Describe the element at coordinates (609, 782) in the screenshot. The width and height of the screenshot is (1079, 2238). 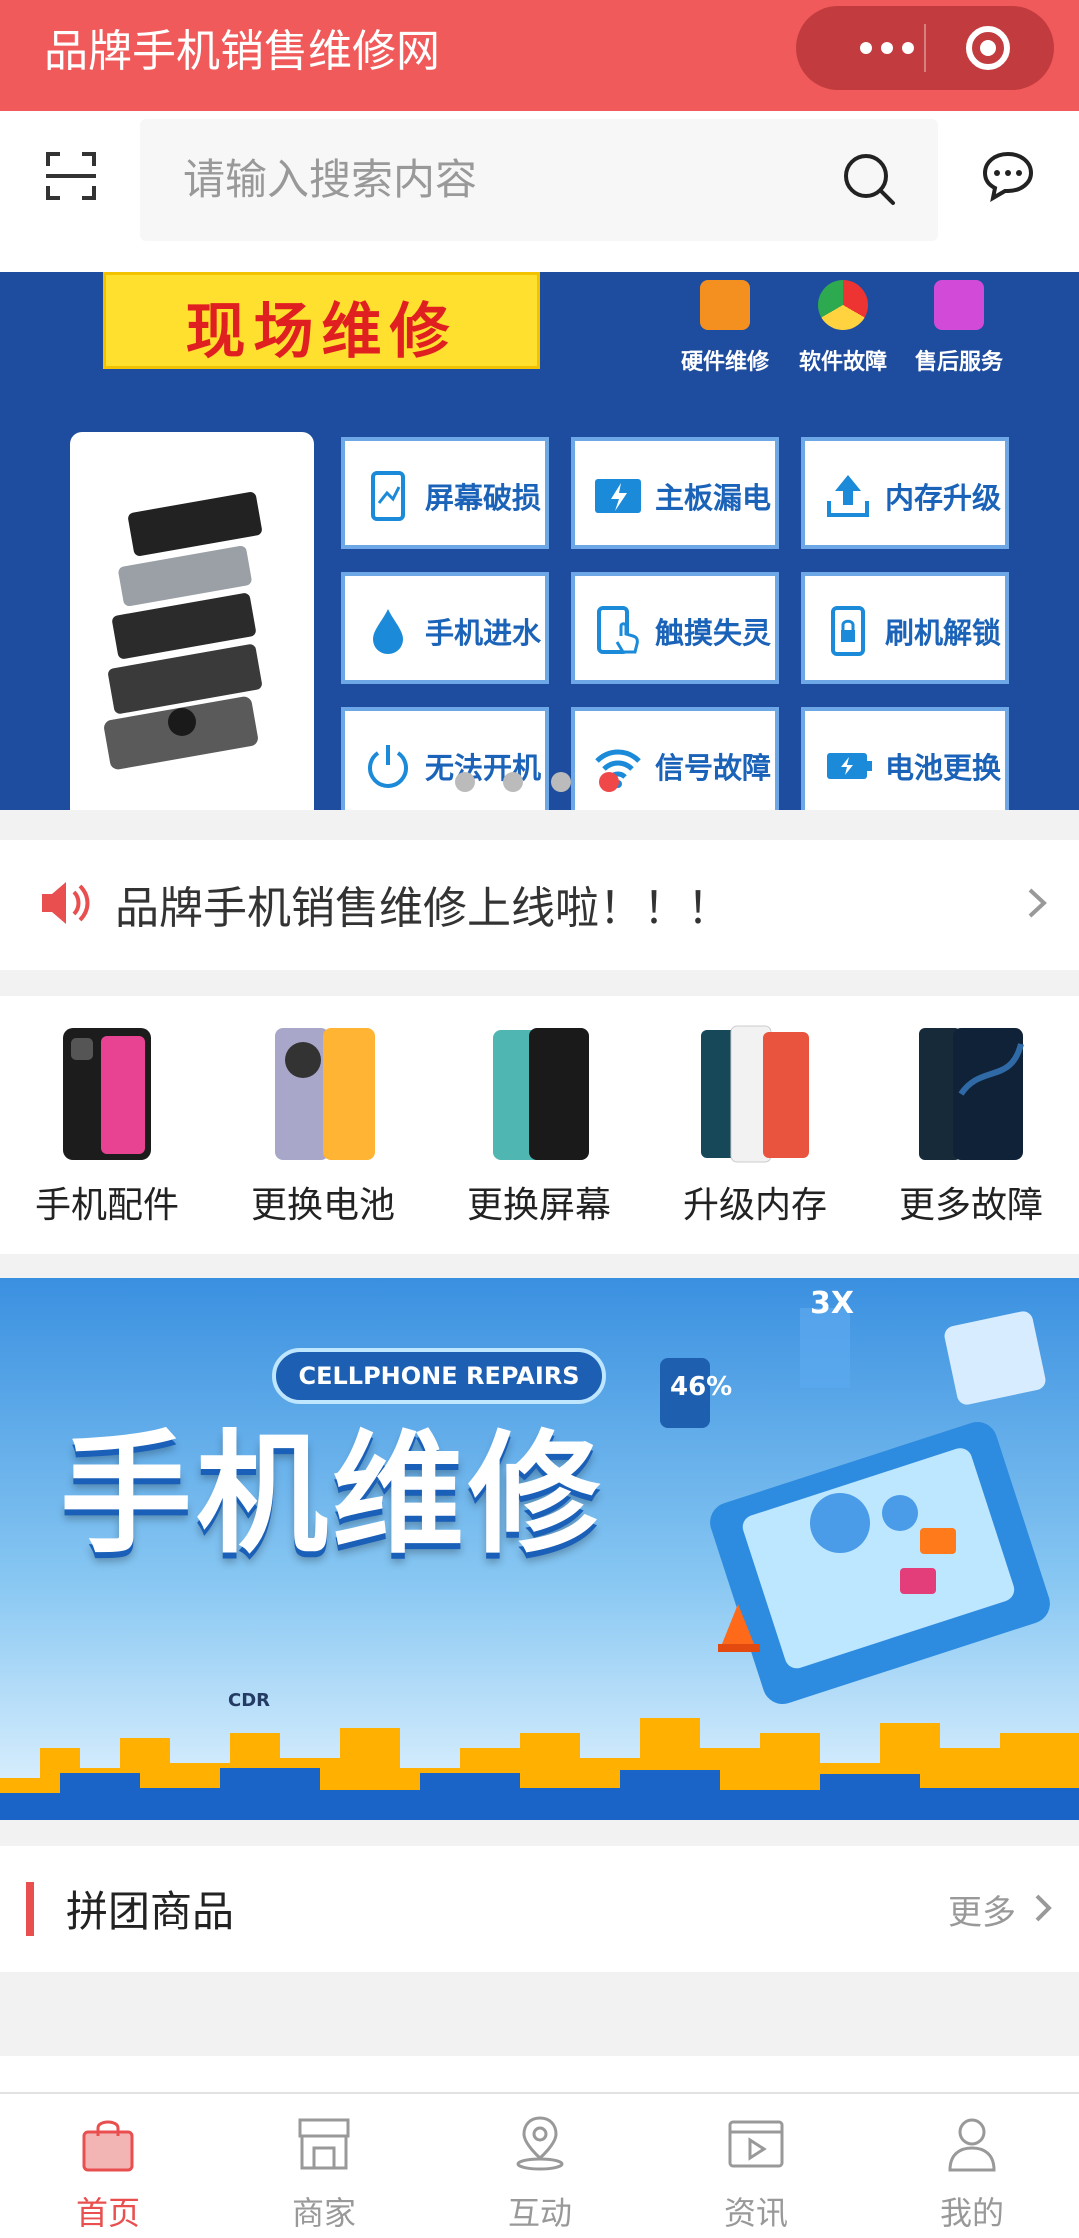
I see `carousel-dot-active` at that location.